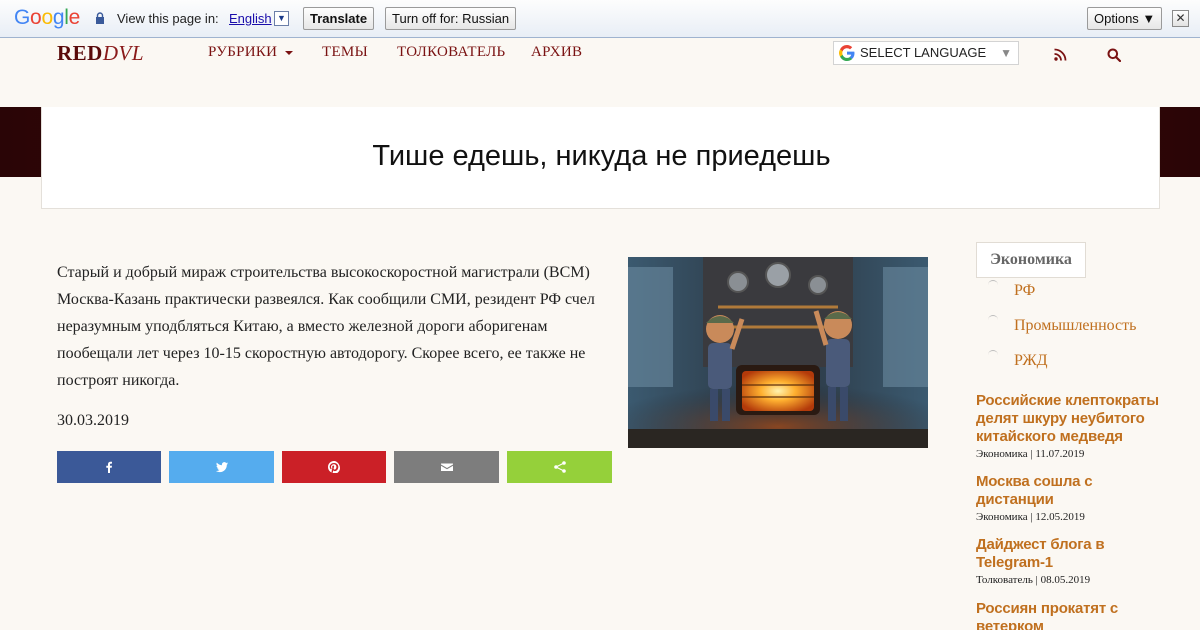  What do you see at coordinates (1071, 615) in the screenshot?
I see `related-post-title: Россиян прокатят с ветерком` at bounding box center [1071, 615].